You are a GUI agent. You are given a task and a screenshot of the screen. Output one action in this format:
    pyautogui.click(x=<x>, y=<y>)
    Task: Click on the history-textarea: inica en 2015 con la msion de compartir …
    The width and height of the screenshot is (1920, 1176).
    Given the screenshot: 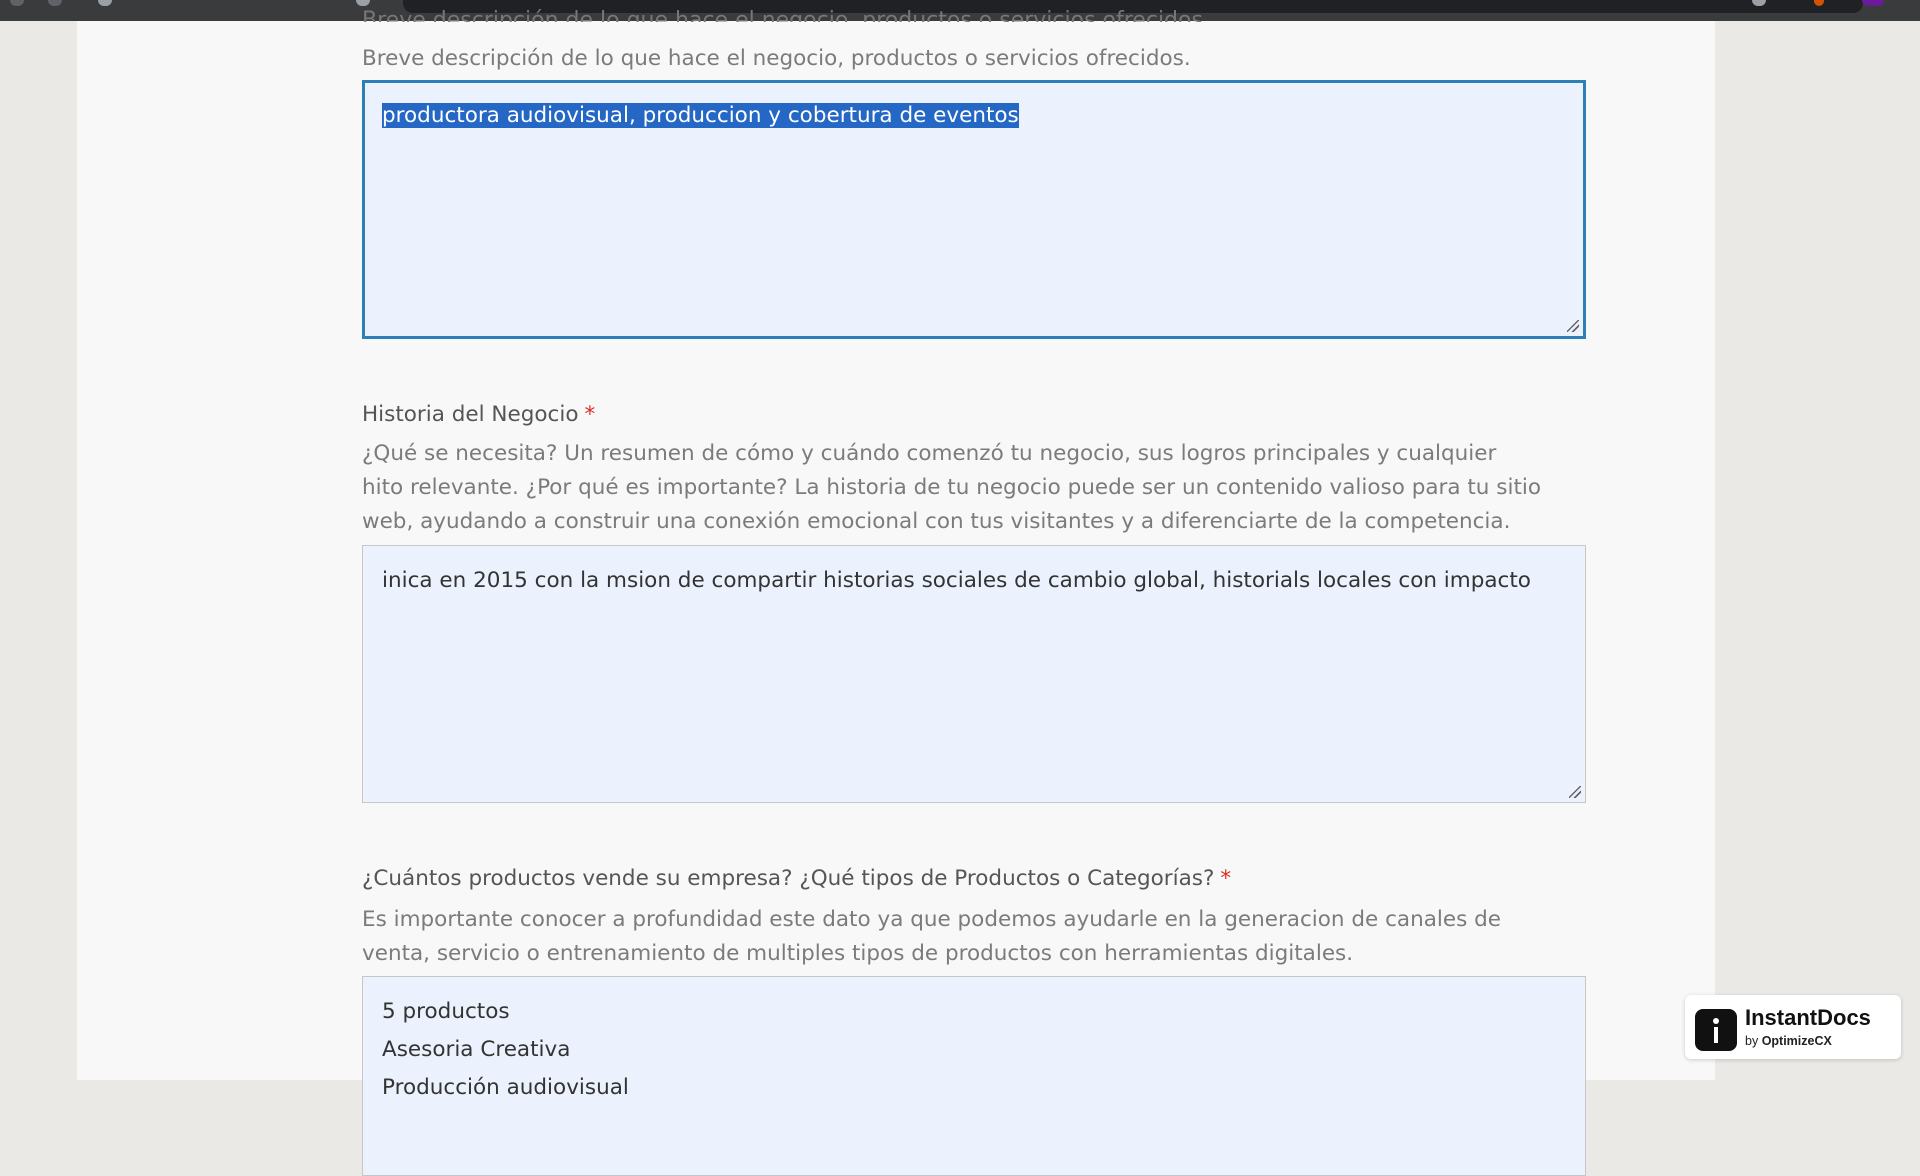 What is the action you would take?
    pyautogui.click(x=974, y=674)
    